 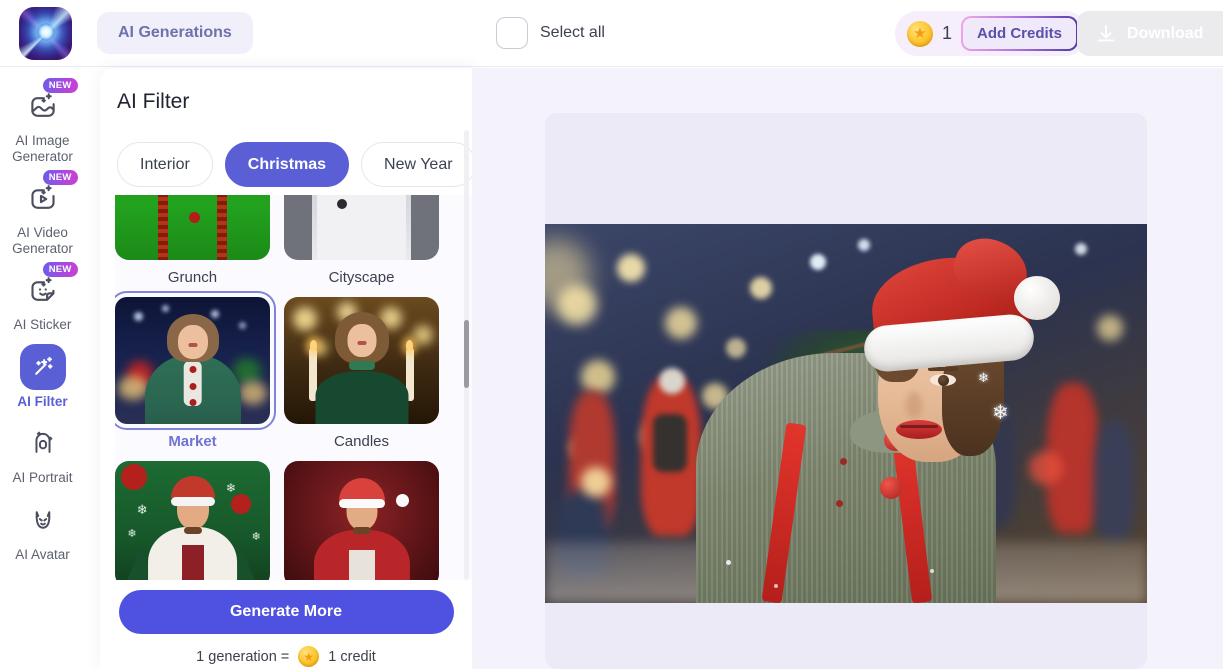 I want to click on style-label: Grunch, so click(x=192, y=277).